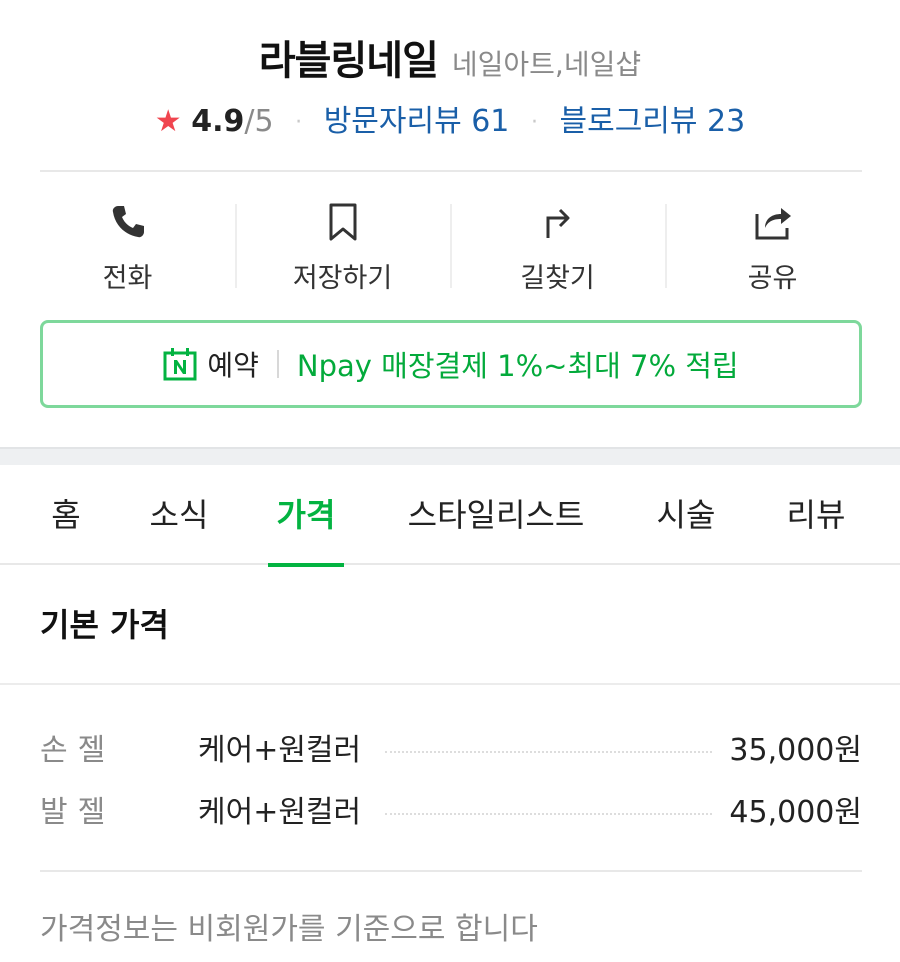 This screenshot has height=962, width=900. What do you see at coordinates (795, 812) in the screenshot?
I see `price-value: 45,000원` at bounding box center [795, 812].